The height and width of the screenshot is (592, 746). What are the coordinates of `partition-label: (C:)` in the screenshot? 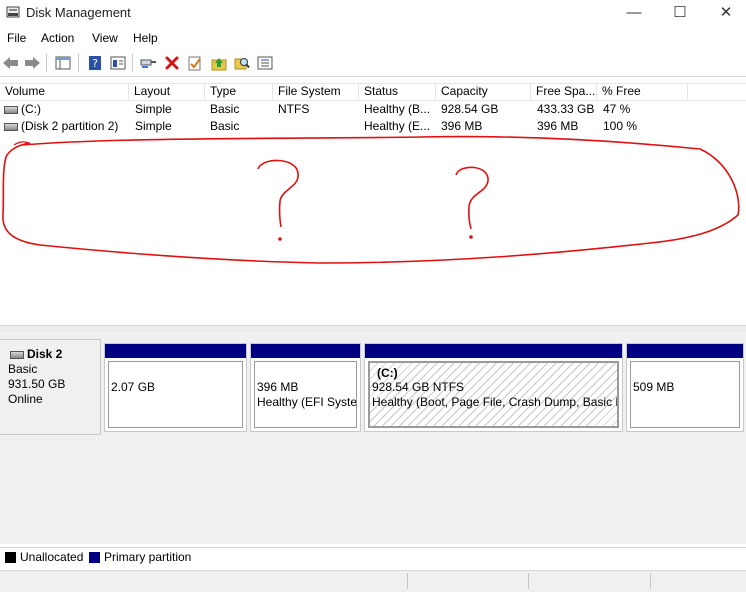 It's located at (387, 373).